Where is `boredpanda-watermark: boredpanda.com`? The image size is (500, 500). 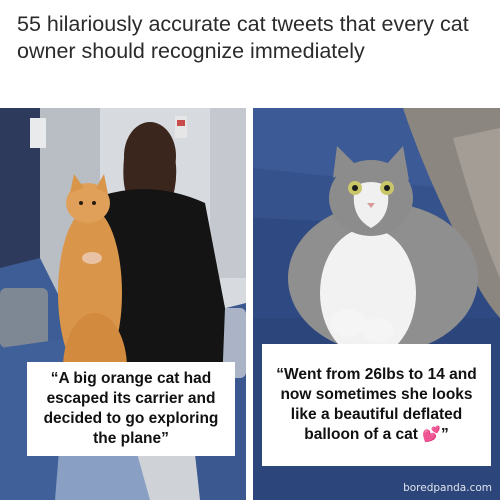
boredpanda-watermark: boredpanda.com is located at coordinates (447, 488).